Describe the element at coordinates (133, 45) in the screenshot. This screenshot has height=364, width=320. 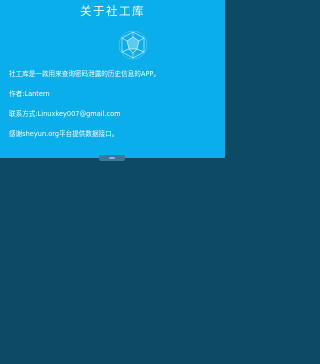
I see `polyhedron-logo-icon` at that location.